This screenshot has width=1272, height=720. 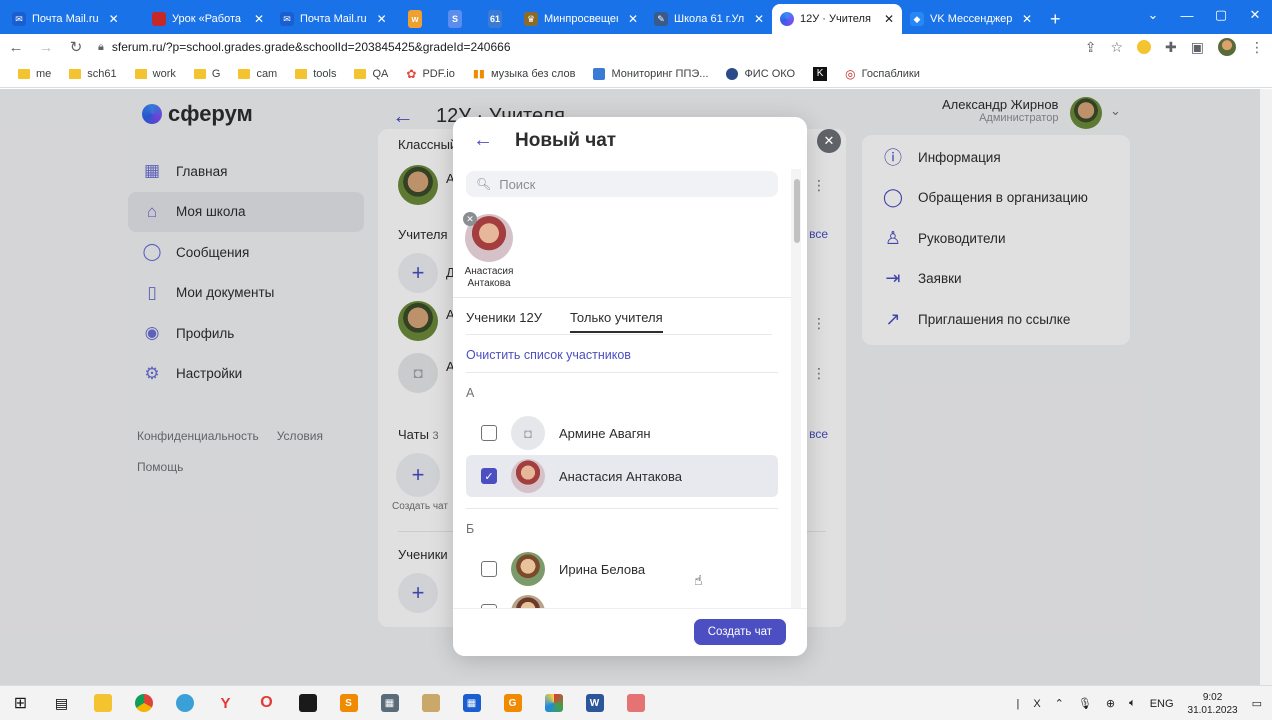 I want to click on tab-s: S, so click(x=448, y=19).